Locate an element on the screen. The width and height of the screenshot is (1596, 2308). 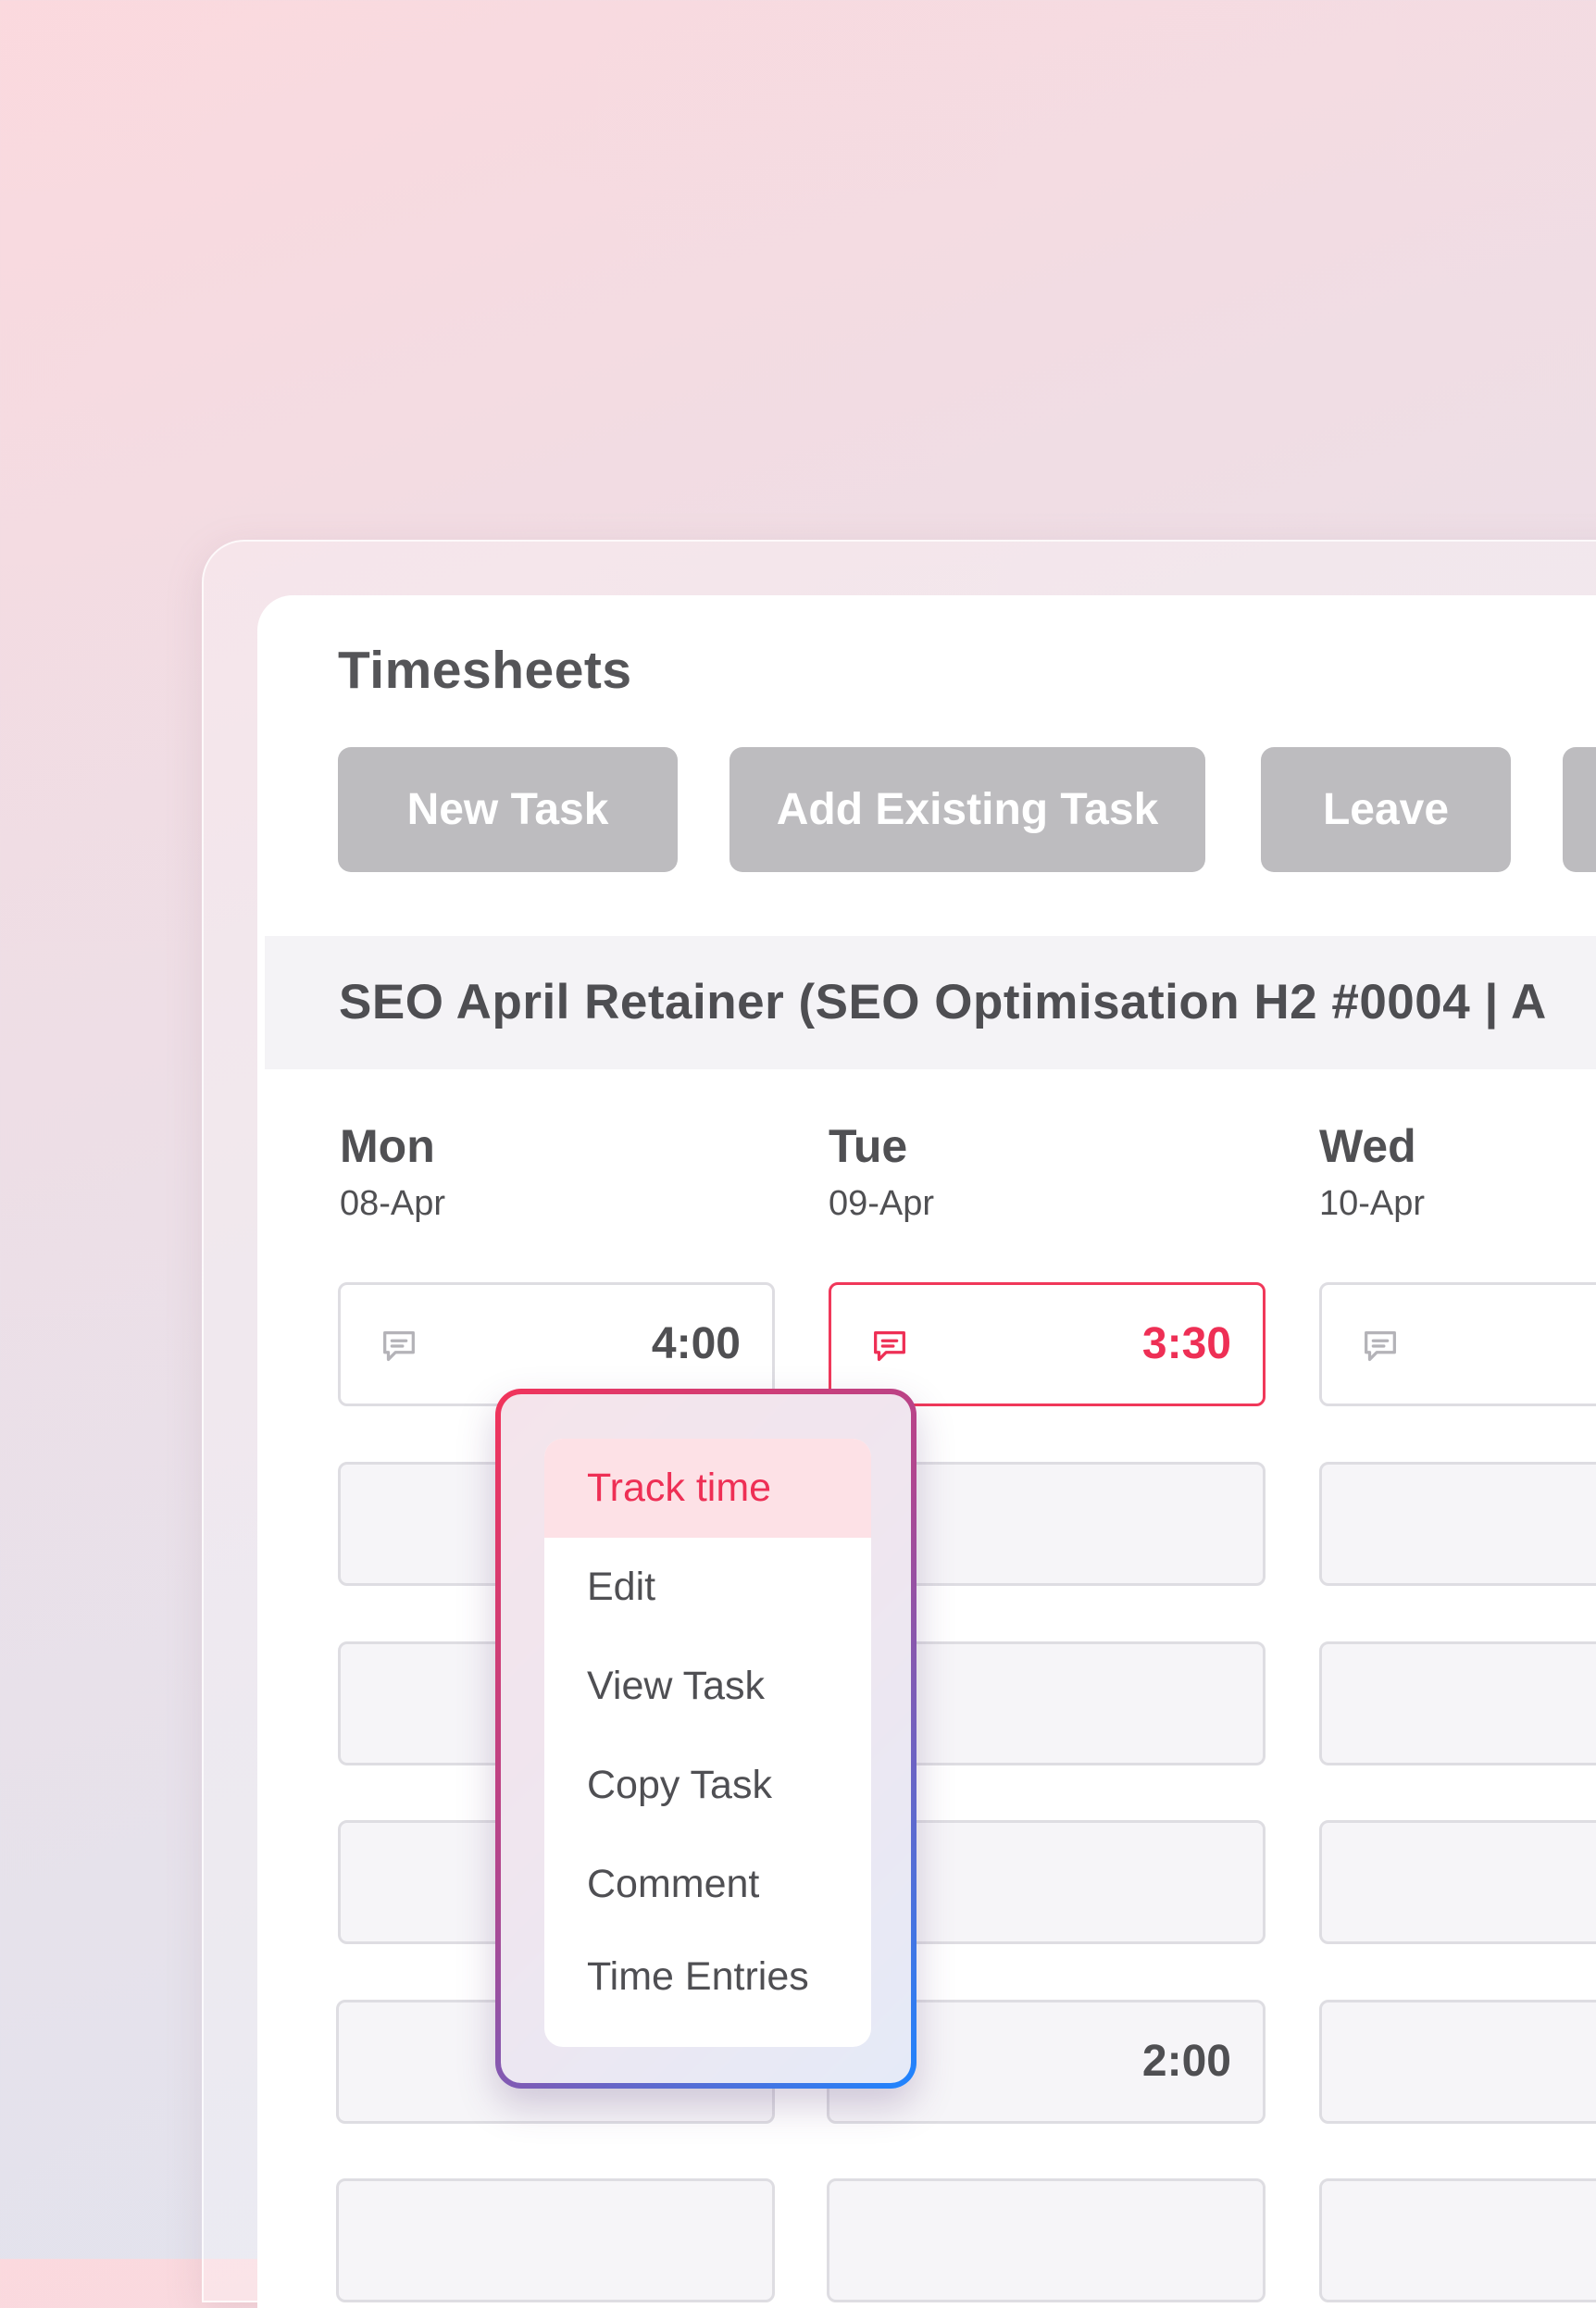
day-name: Mon is located at coordinates (387, 1146).